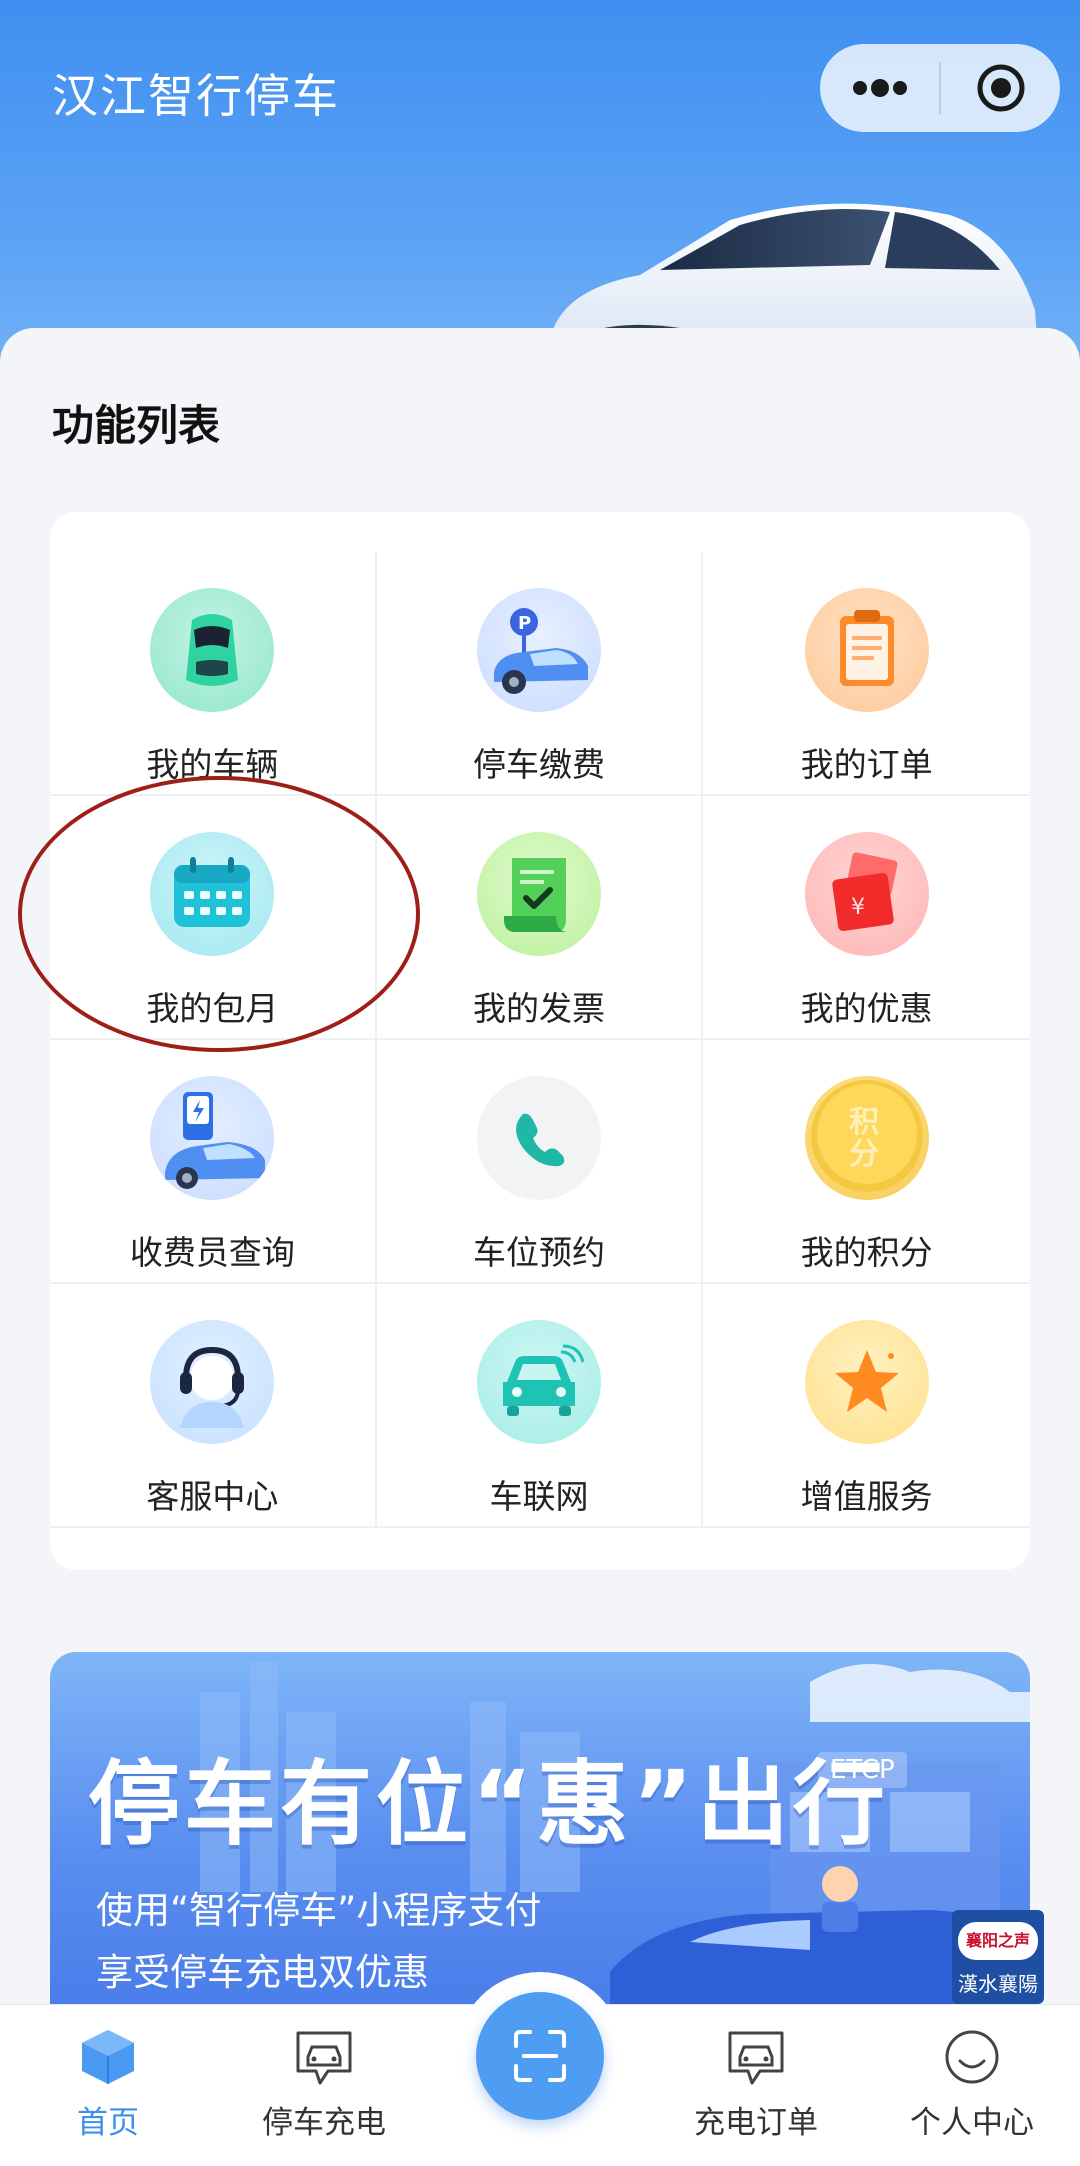  Describe the element at coordinates (864, 1122) in the screenshot. I see `svg-text: 积` at that location.